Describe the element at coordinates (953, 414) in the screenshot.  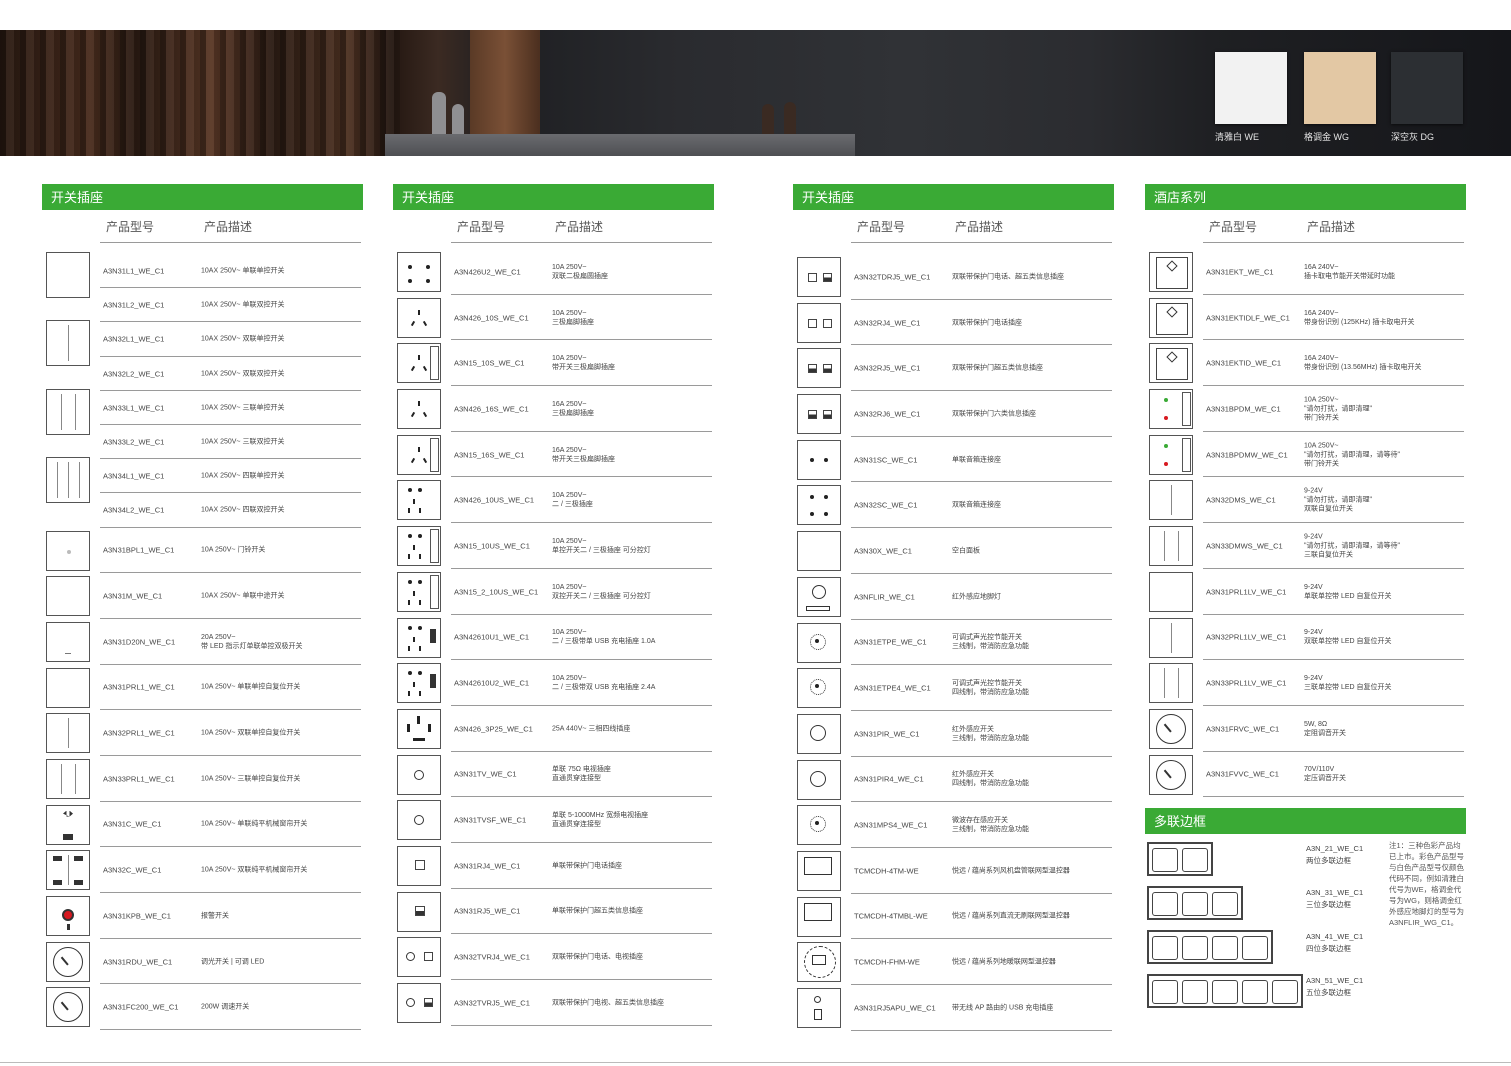
I see `table-row: A3N32RJ6_WE_C1 双联带保护门六类信息插座` at that location.